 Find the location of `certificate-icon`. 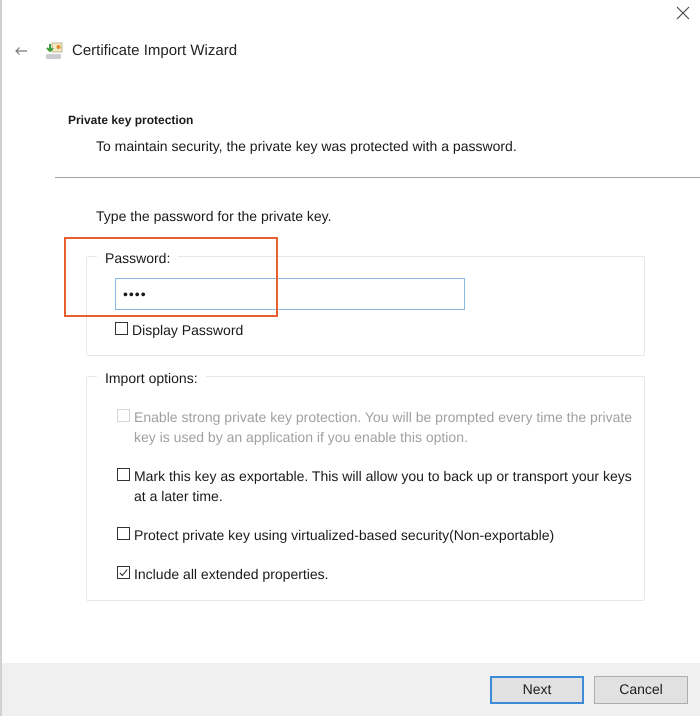

certificate-icon is located at coordinates (54, 51).